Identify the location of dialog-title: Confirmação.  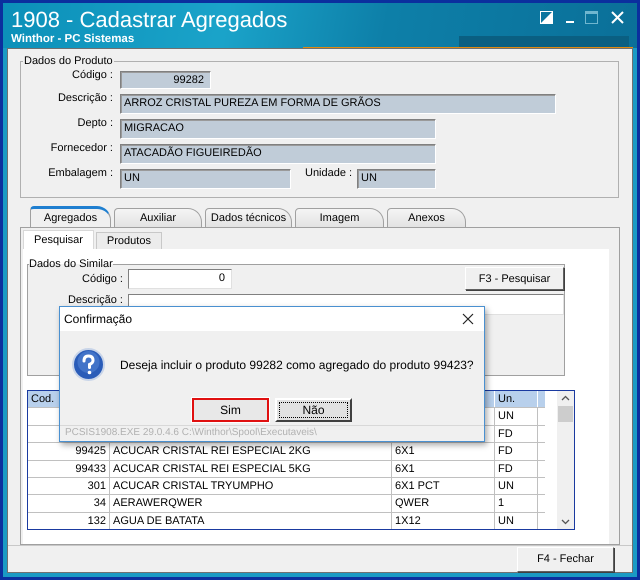
(98, 319).